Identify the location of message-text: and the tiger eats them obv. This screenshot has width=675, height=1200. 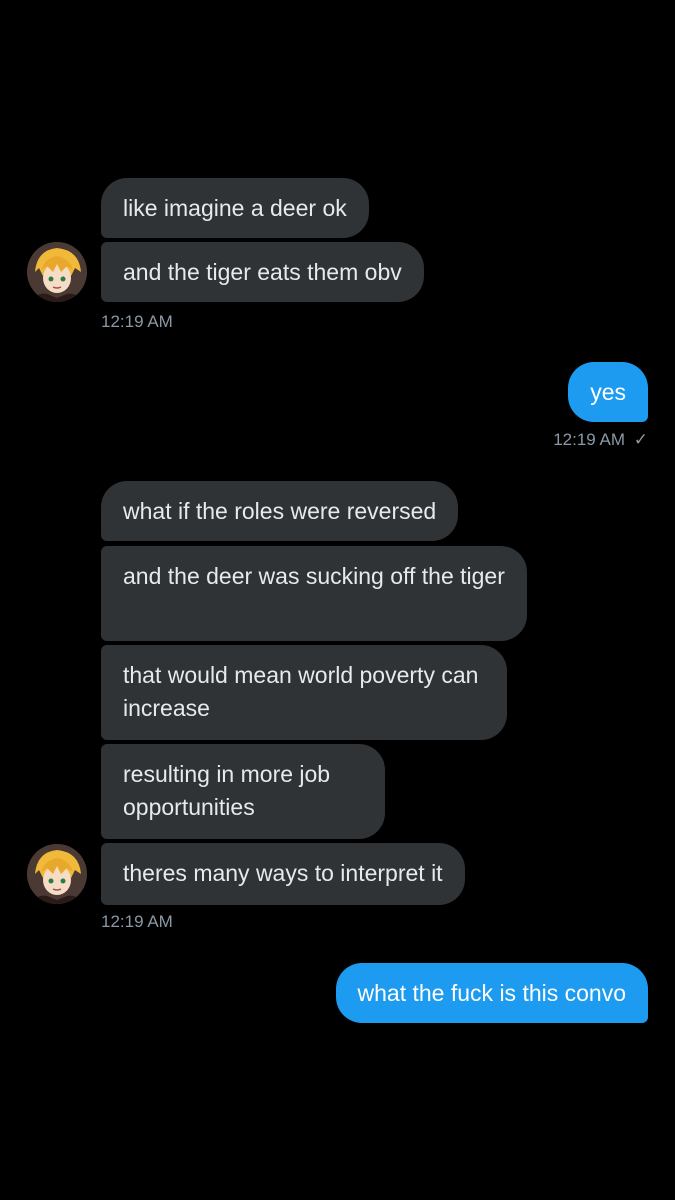
(262, 272).